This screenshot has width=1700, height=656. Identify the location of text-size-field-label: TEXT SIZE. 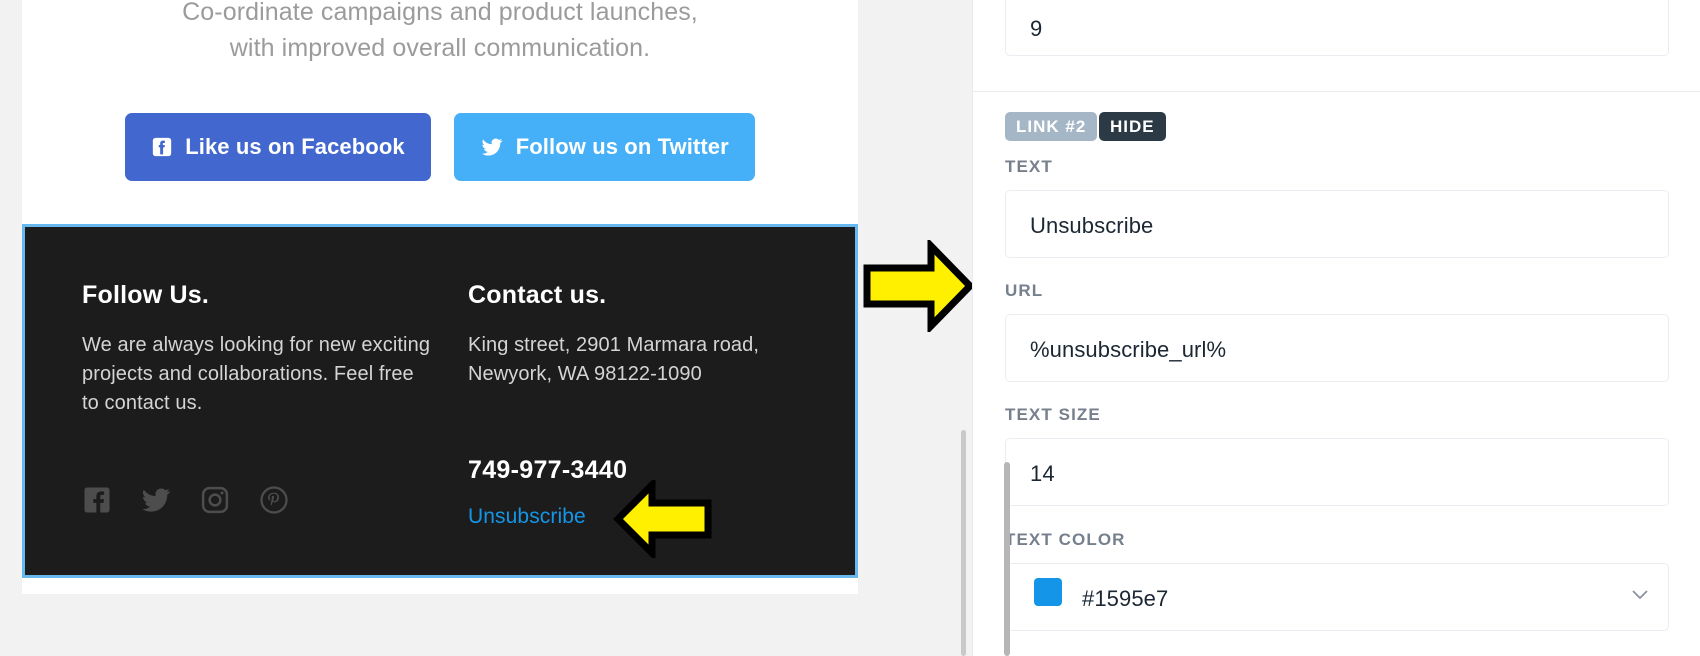
(1053, 414).